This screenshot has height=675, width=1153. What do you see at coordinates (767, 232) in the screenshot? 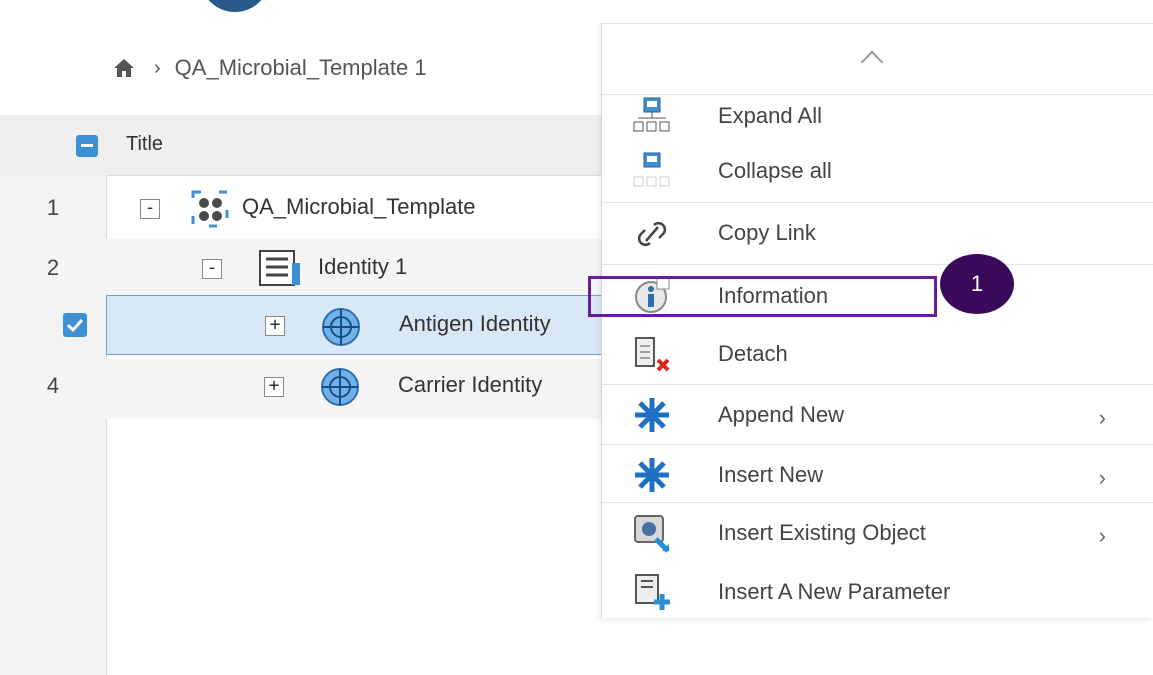
I see `menu-item-label: Copy Link` at bounding box center [767, 232].